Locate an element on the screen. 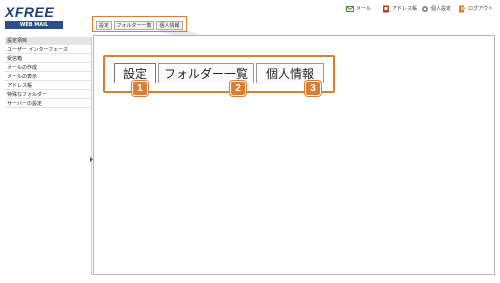 This screenshot has width=500, height=283. tab-folder-list: フォルダー一覧 is located at coordinates (206, 73).